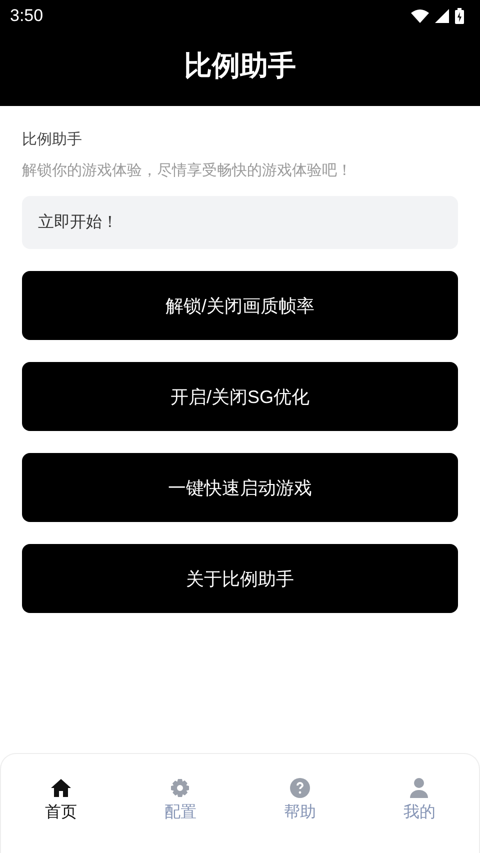 The height and width of the screenshot is (853, 480). I want to click on start-banner: 立即开始！, so click(240, 222).